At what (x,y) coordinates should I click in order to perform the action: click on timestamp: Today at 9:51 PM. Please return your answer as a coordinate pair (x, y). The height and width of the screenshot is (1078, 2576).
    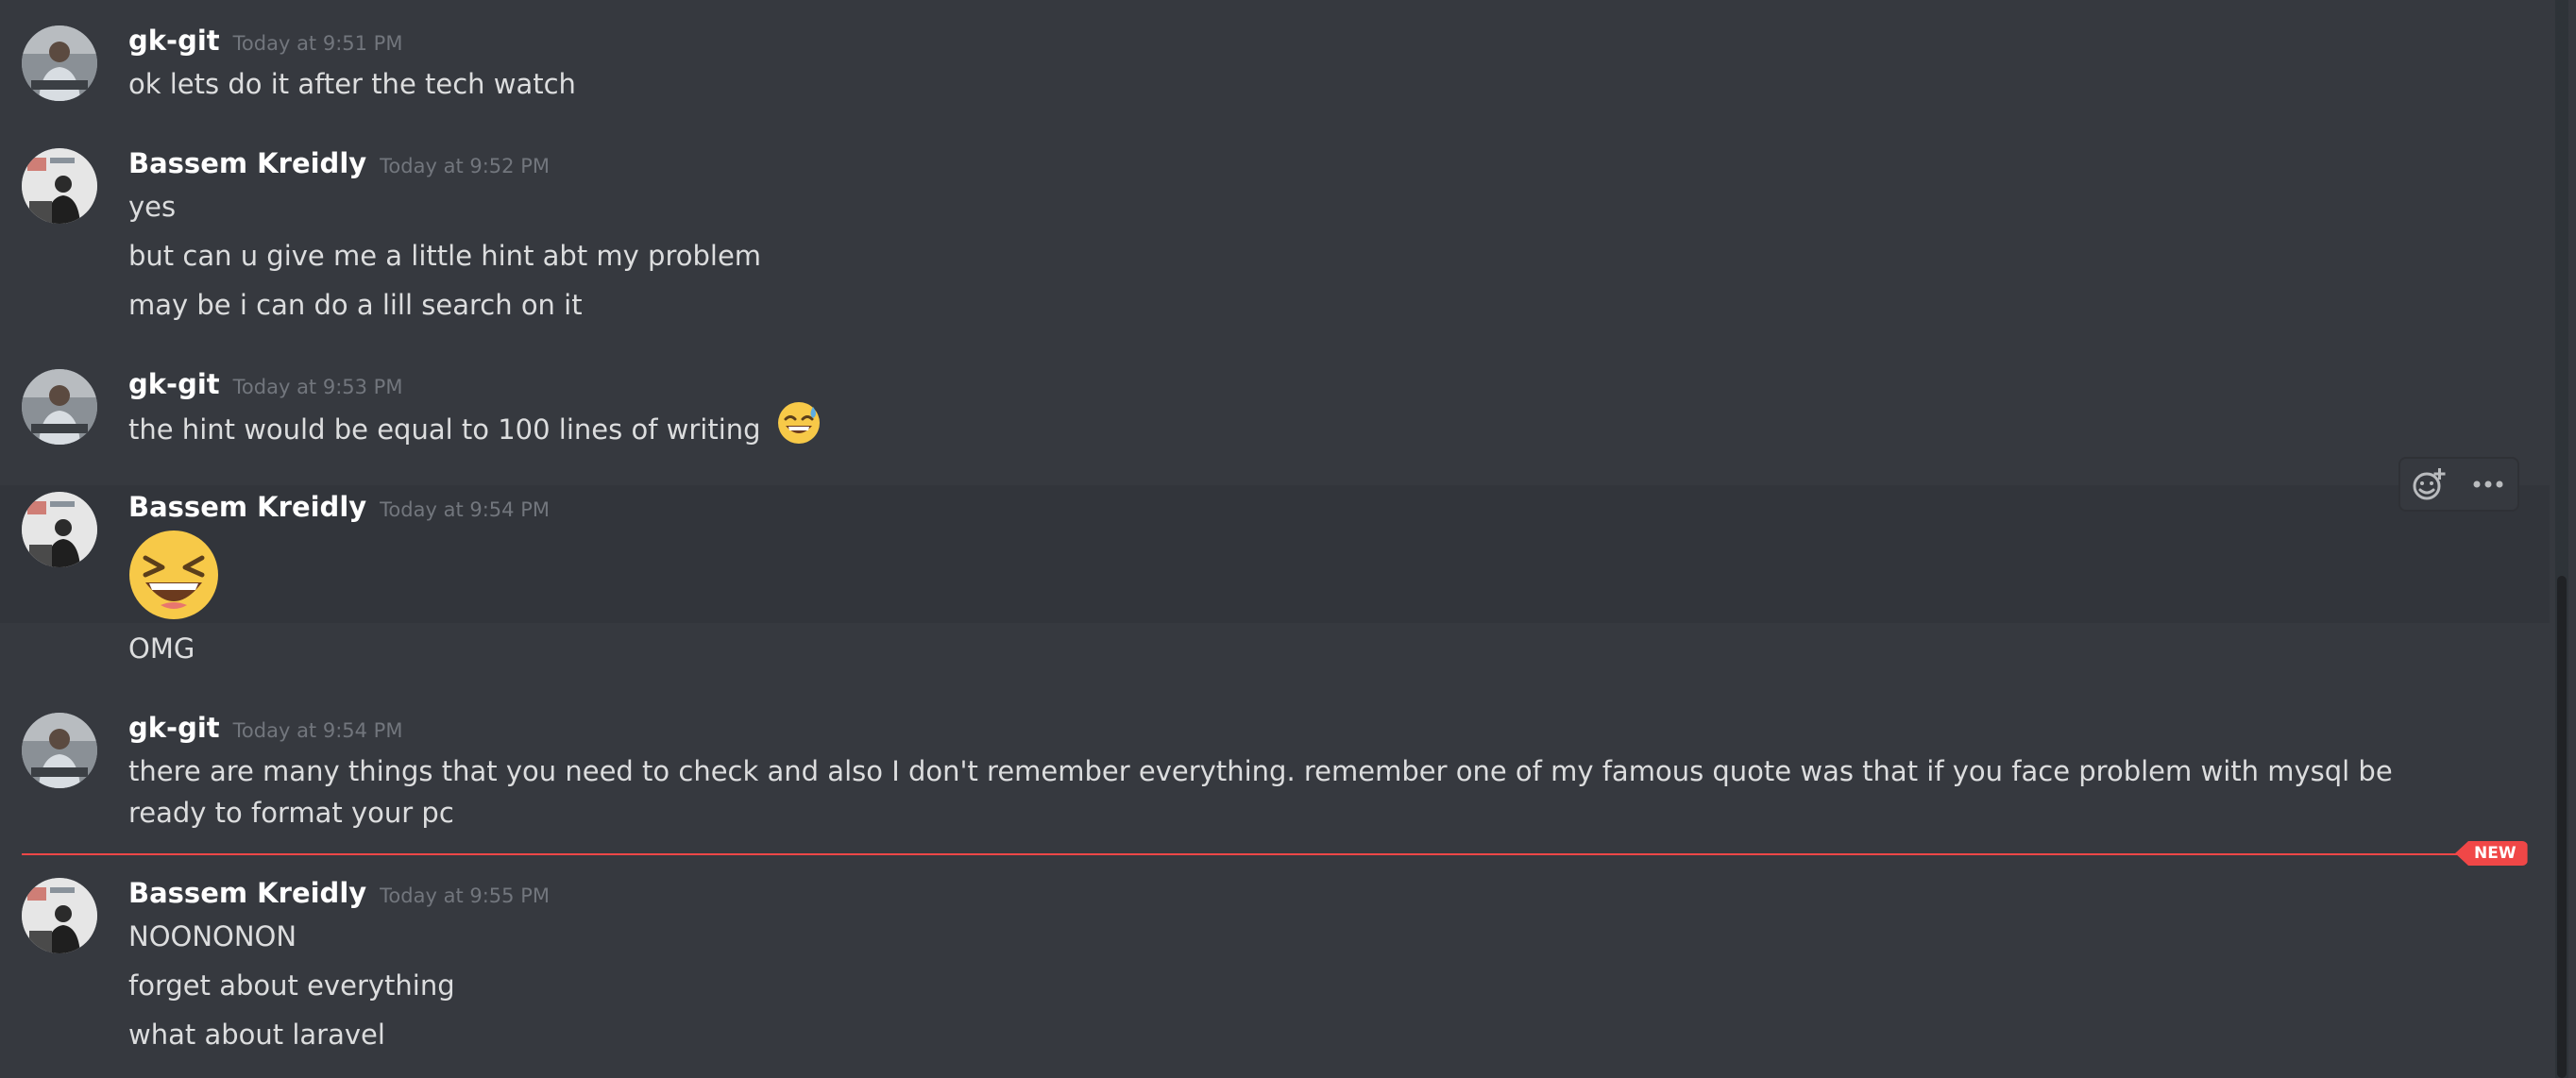
    Looking at the image, I should click on (317, 43).